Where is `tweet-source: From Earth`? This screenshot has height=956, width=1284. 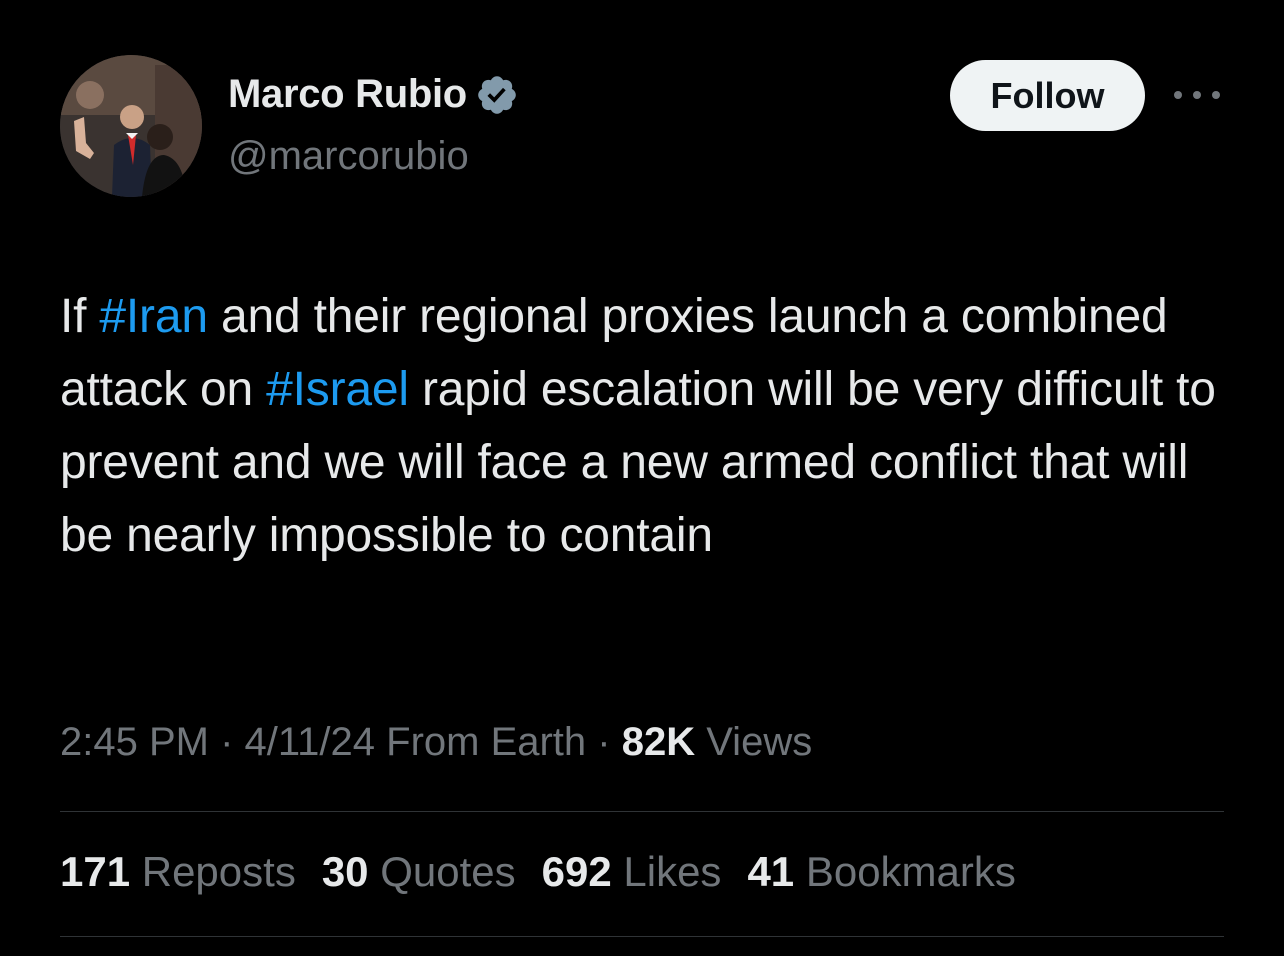
tweet-source: From Earth is located at coordinates (481, 742).